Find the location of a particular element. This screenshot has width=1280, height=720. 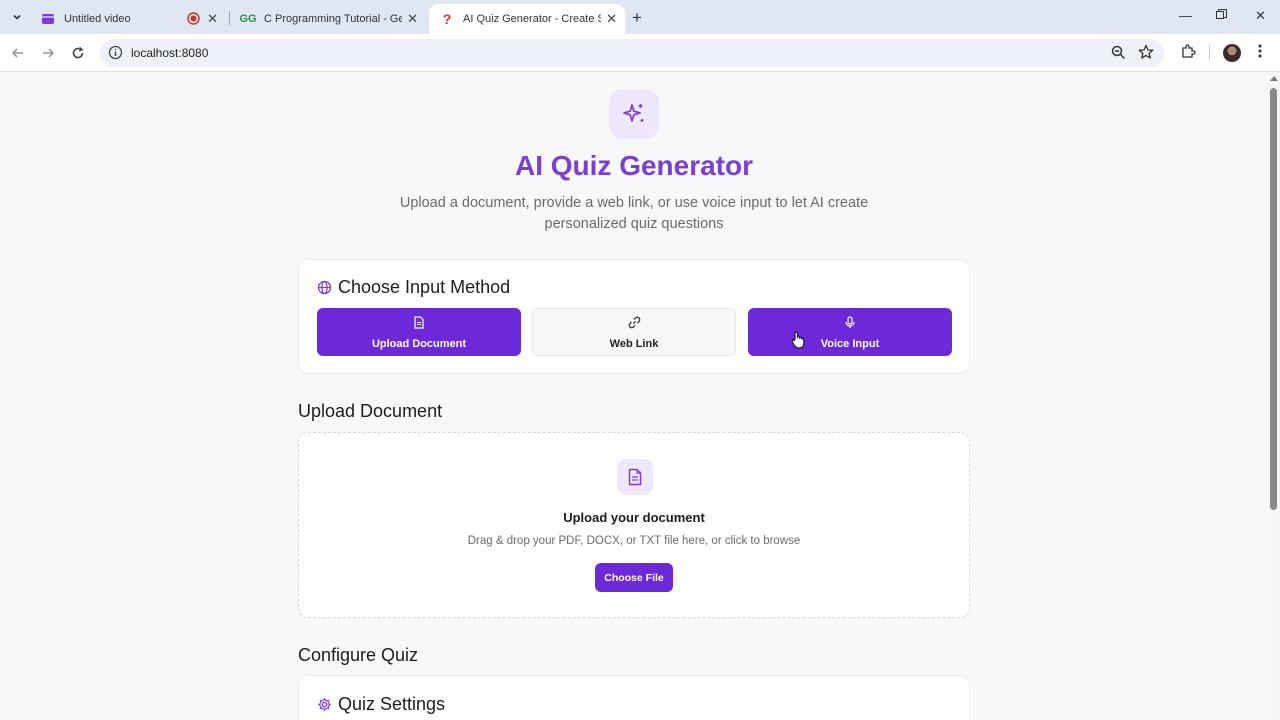

configure-section-title: Configure Quiz is located at coordinates (358, 655).